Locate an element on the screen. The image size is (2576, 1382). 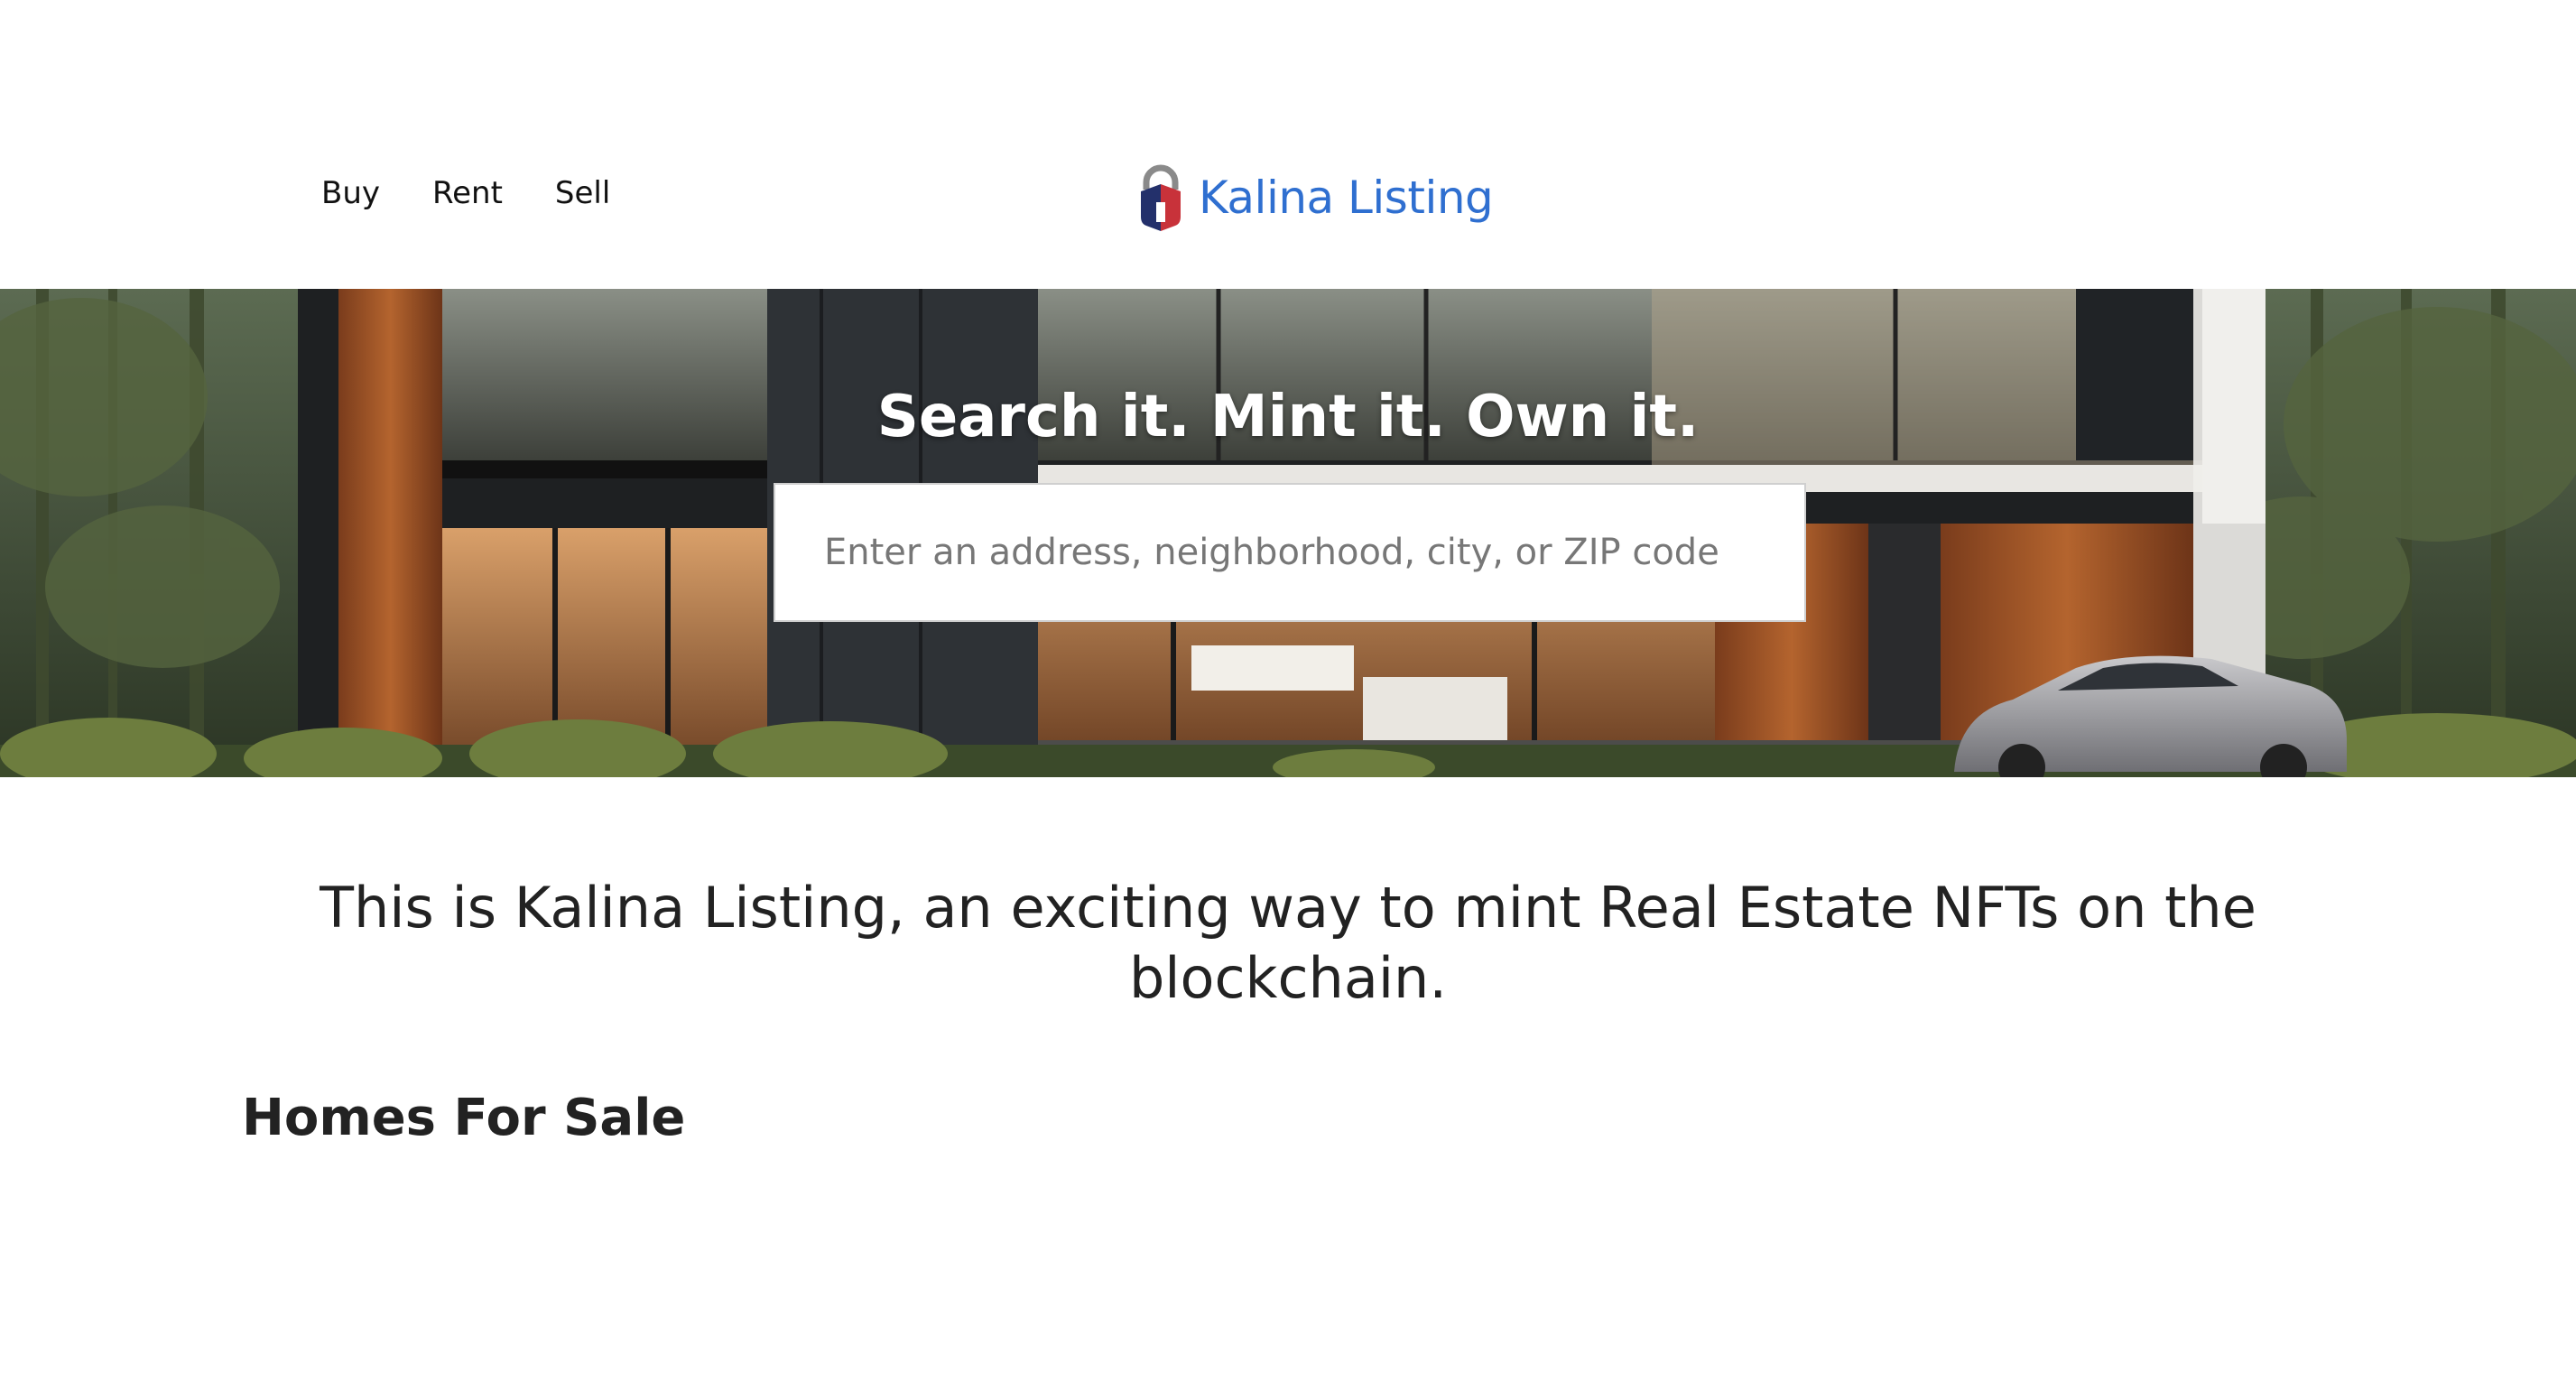
nav-buy-link: Buy is located at coordinates (350, 193).